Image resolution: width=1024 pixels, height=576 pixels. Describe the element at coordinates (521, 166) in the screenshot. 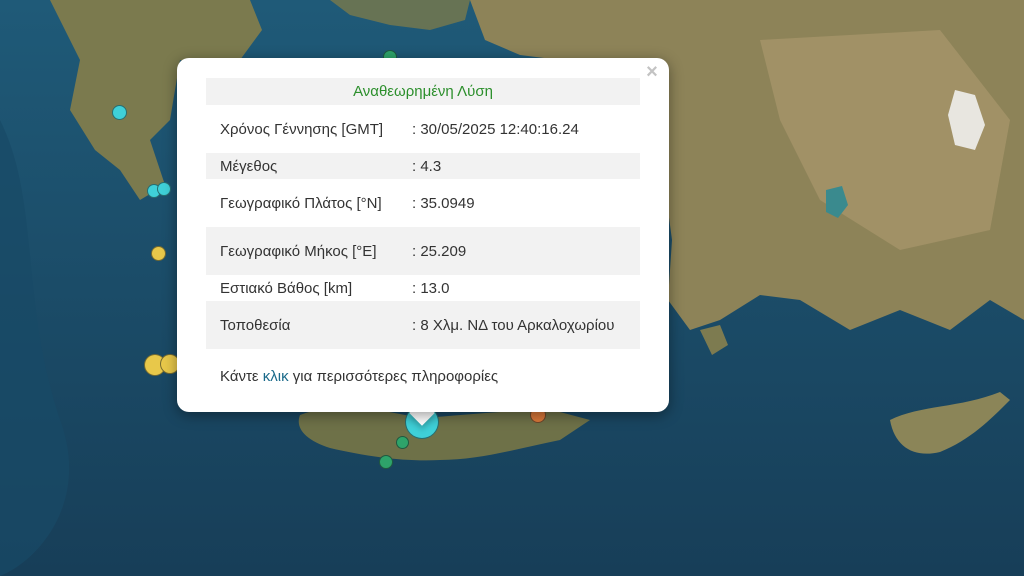

I see `info-value: : 4.3` at that location.